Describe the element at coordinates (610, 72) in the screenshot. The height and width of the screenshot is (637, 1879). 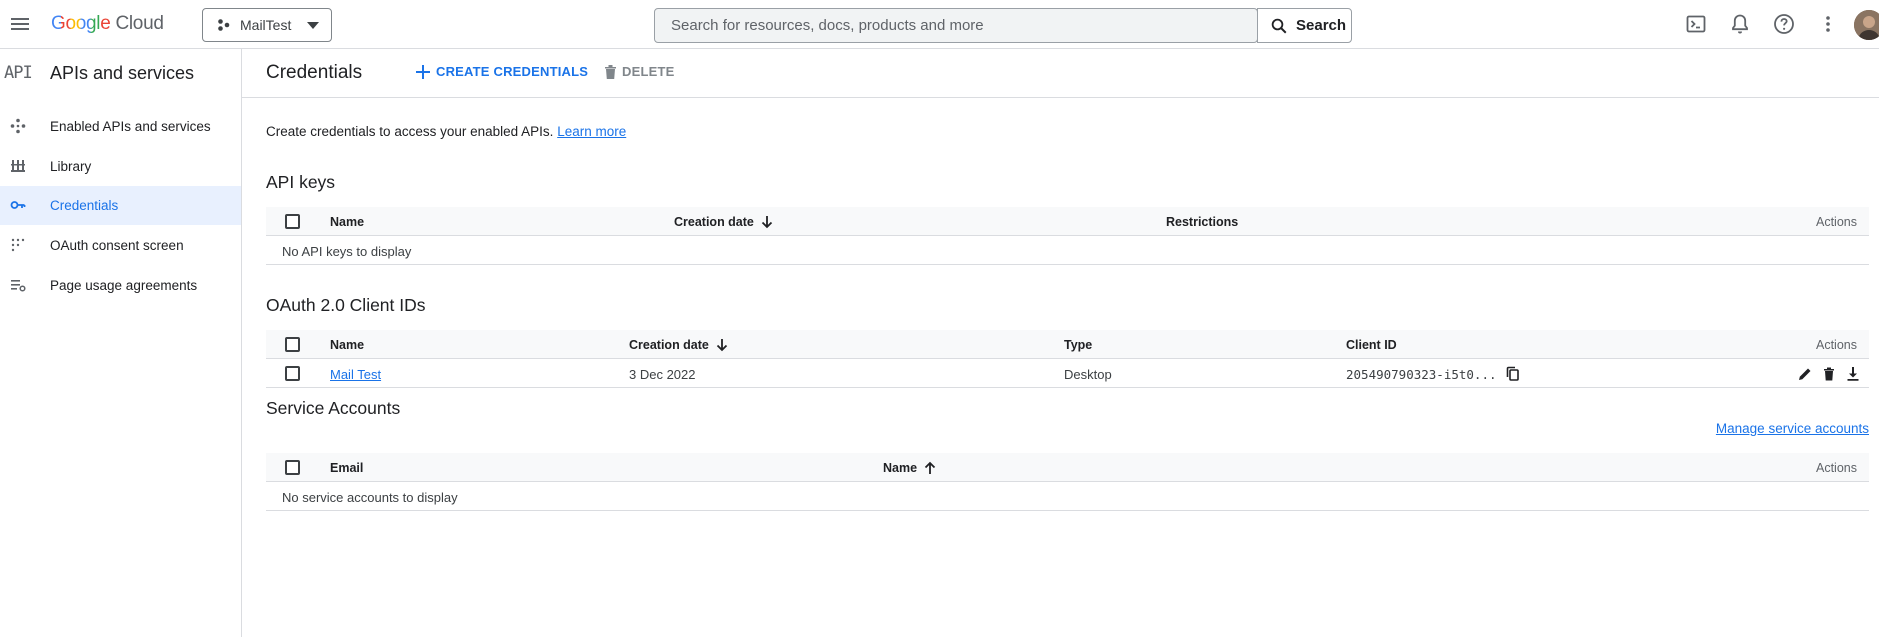
I see `delete-icon` at that location.